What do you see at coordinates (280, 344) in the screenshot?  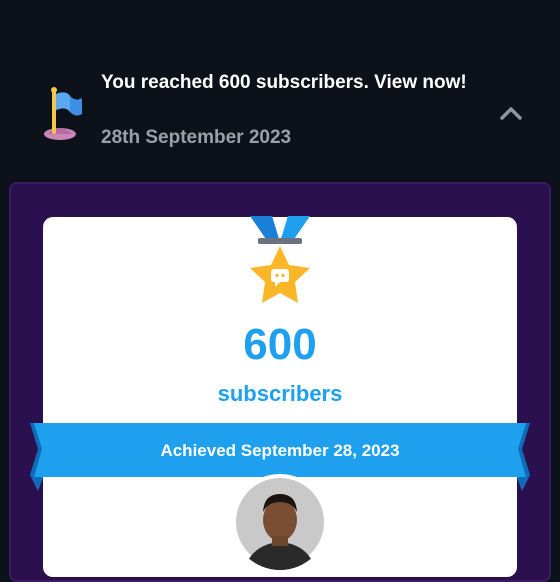 I see `subscriber-count: 600` at bounding box center [280, 344].